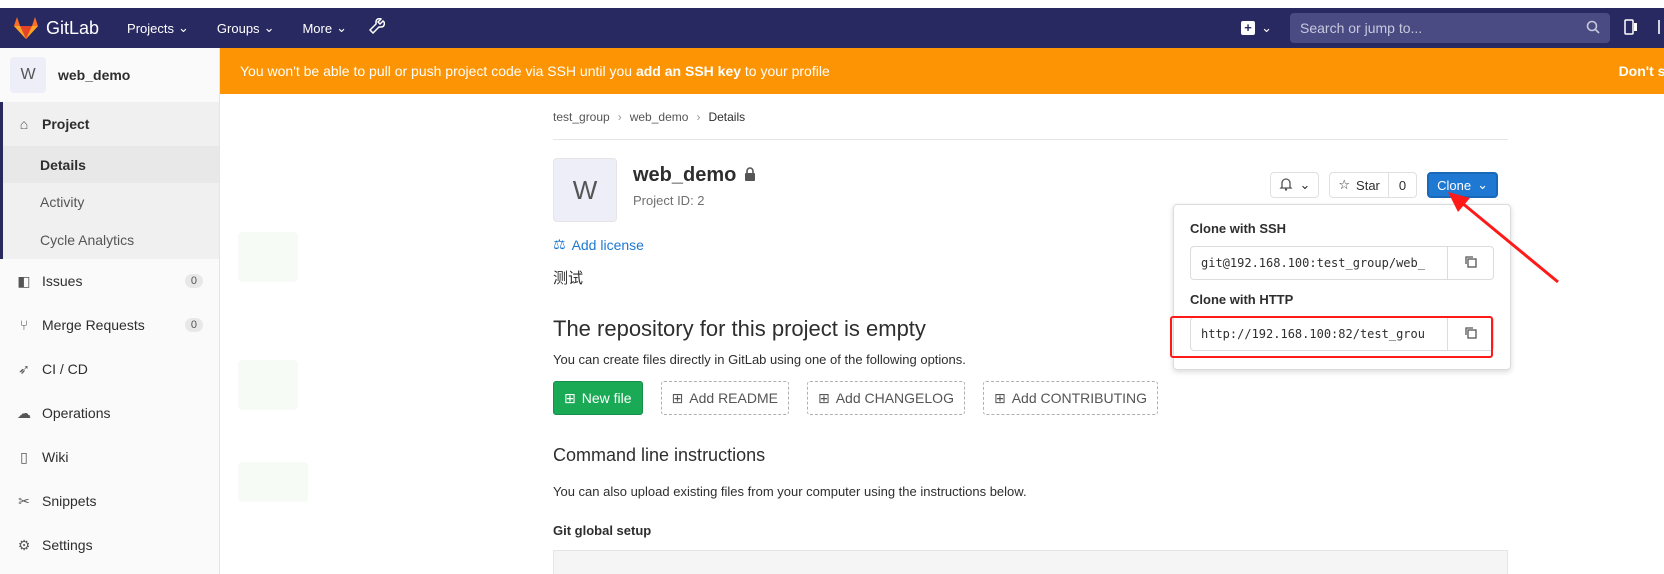 The image size is (1664, 574). Describe the element at coordinates (1631, 28) in the screenshot. I see `todo-panel-icon` at that location.